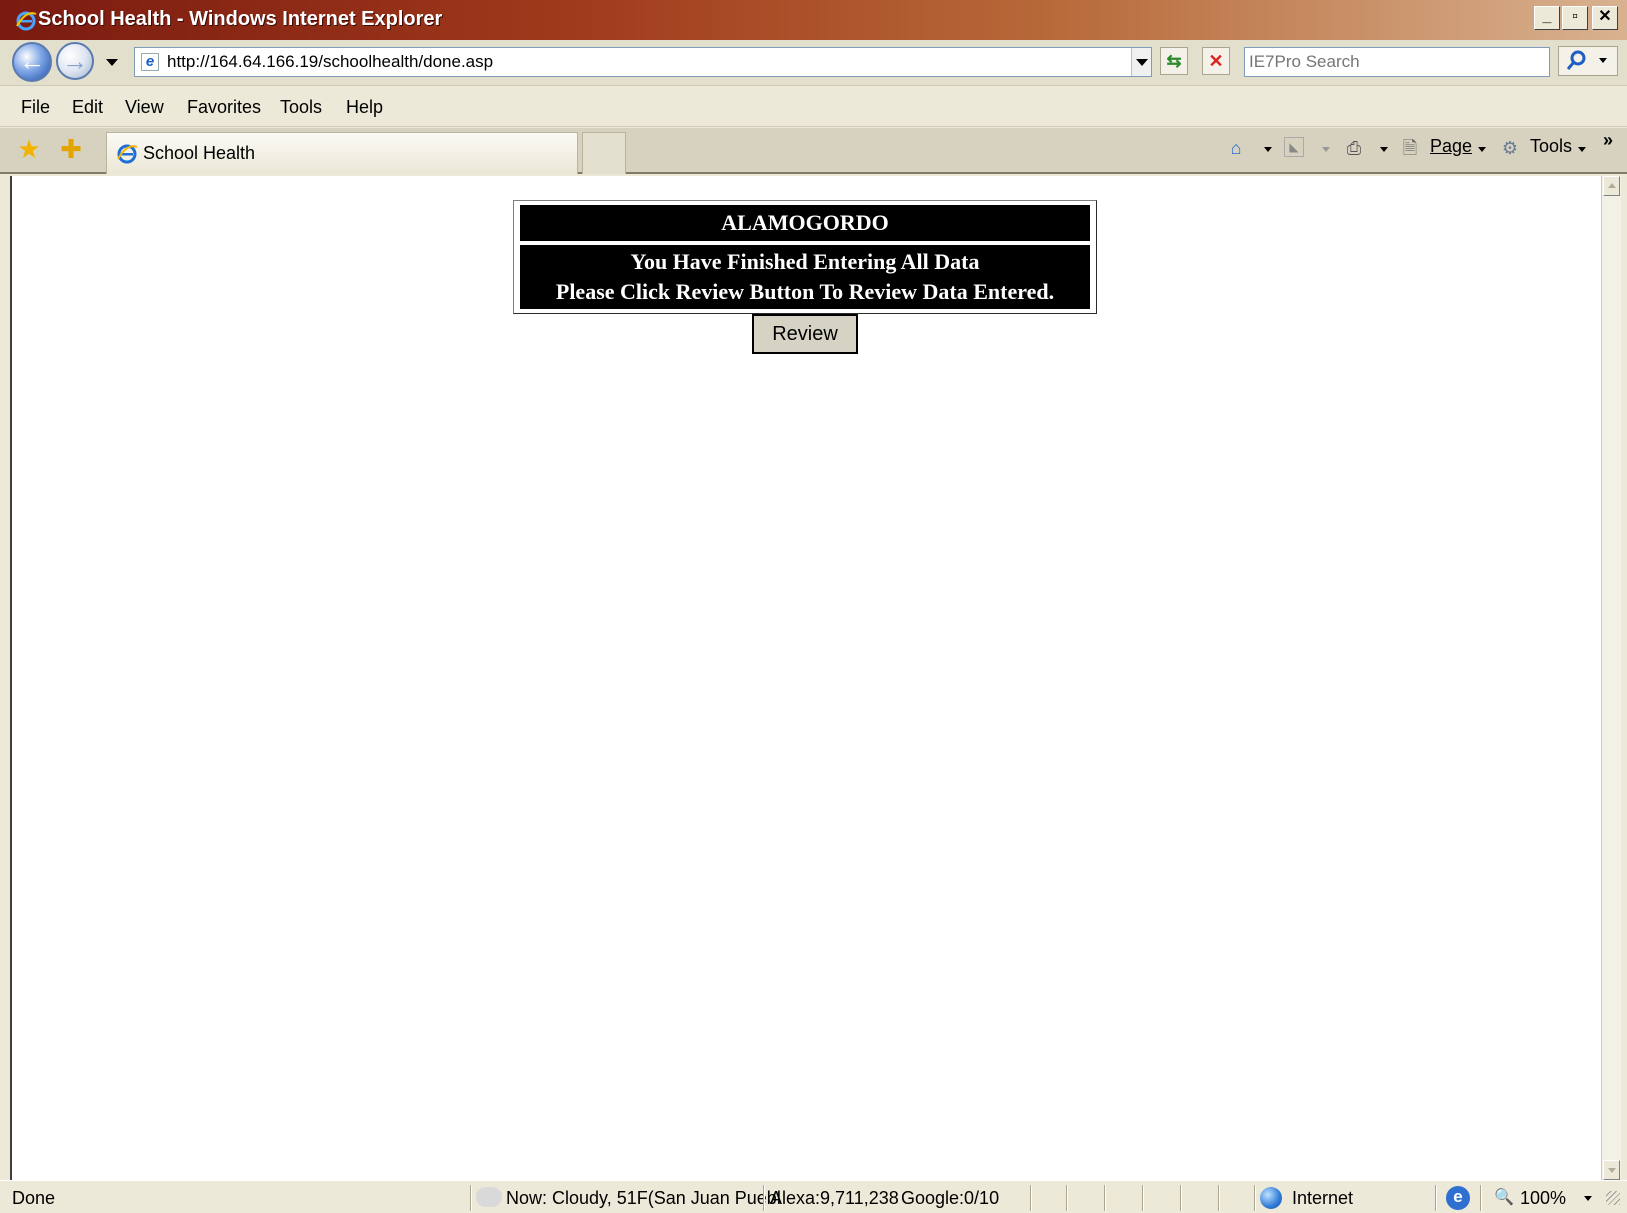 Image resolution: width=1627 pixels, height=1213 pixels. Describe the element at coordinates (1510, 148) in the screenshot. I see `tools-gear-icon: ⚙` at that location.